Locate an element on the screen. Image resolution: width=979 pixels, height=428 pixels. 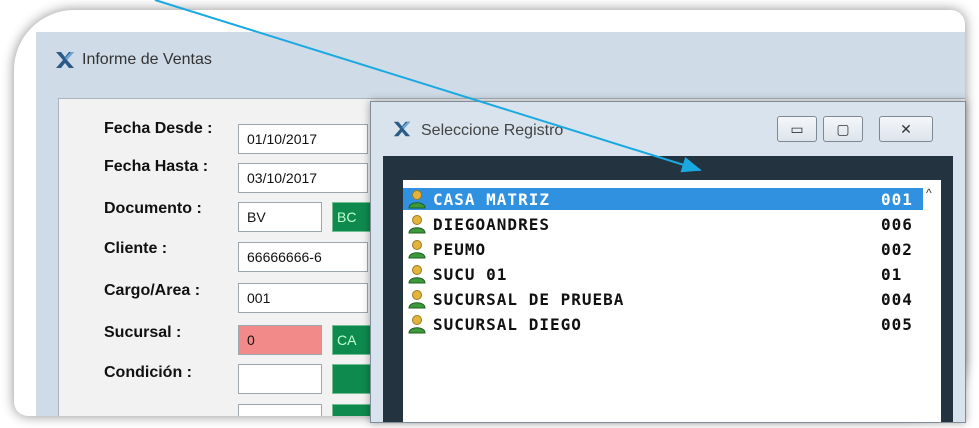
cargo-area-input: 001 is located at coordinates (303, 298).